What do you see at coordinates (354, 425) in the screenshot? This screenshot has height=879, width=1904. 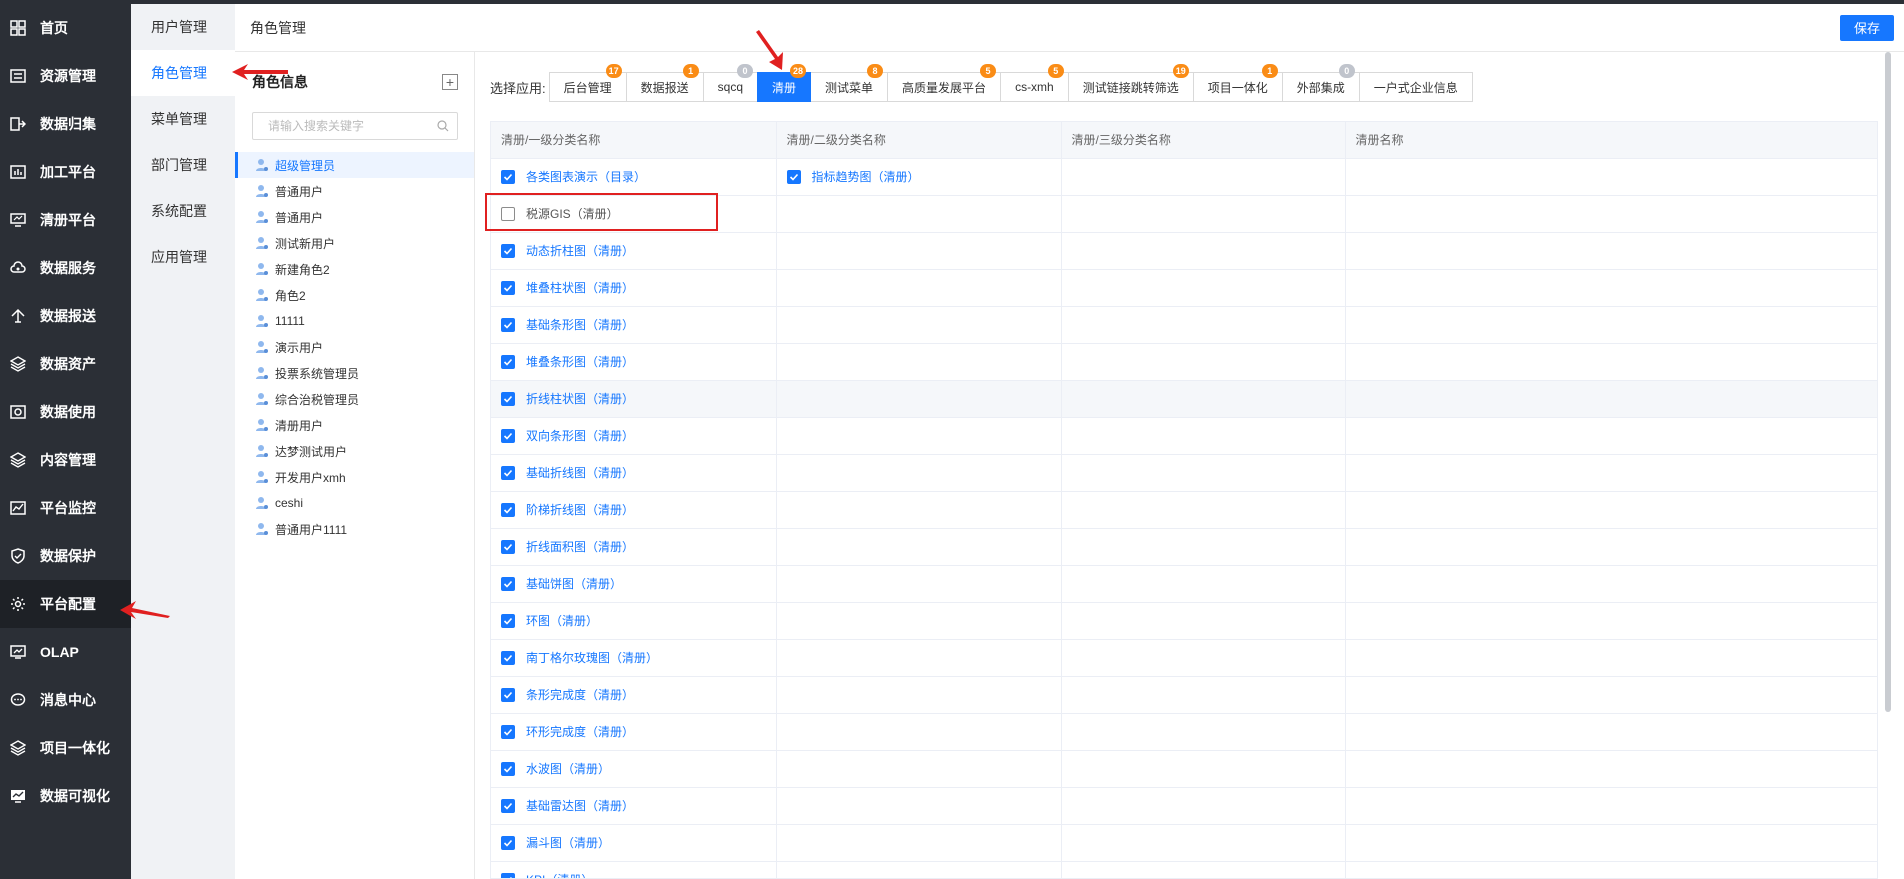 I see `role-item: 清册用户` at bounding box center [354, 425].